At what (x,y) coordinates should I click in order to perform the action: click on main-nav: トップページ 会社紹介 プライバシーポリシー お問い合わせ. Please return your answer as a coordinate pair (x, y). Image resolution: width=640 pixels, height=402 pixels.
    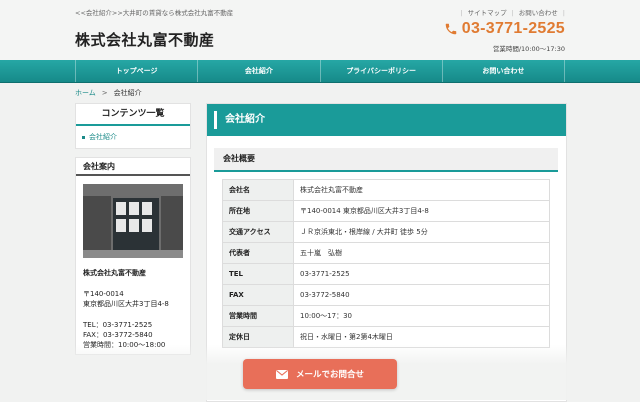
    Looking at the image, I should click on (320, 71).